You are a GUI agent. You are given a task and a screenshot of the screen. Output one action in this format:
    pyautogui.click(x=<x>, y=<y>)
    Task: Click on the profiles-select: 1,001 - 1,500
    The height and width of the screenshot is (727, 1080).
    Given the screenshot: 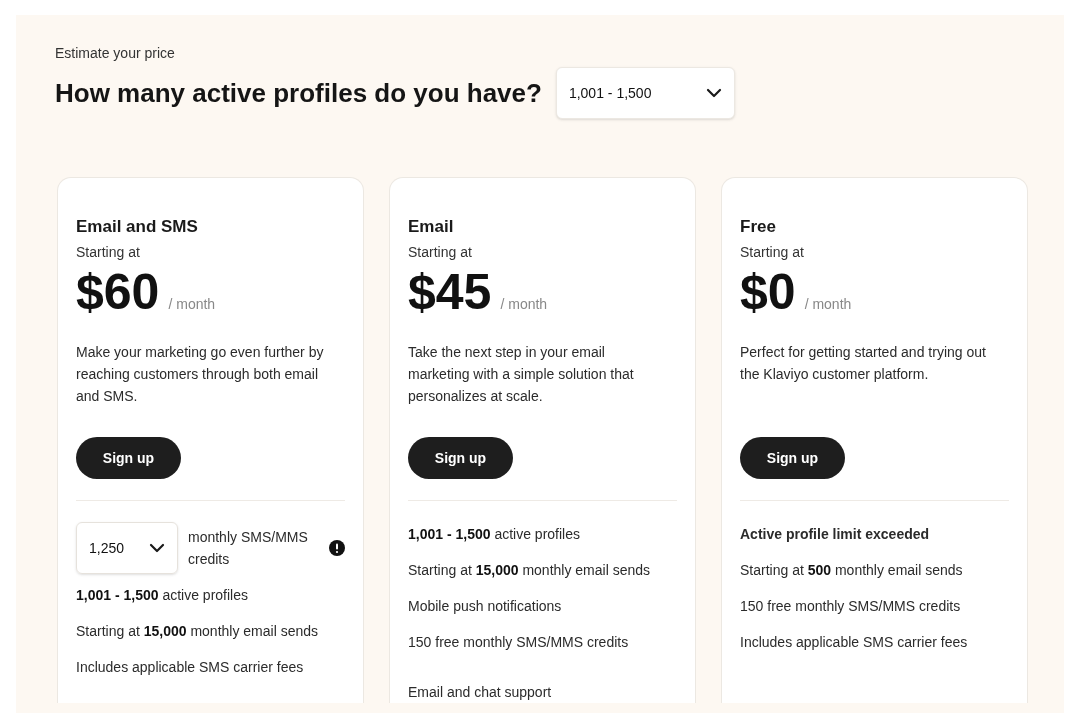 What is the action you would take?
    pyautogui.click(x=645, y=93)
    